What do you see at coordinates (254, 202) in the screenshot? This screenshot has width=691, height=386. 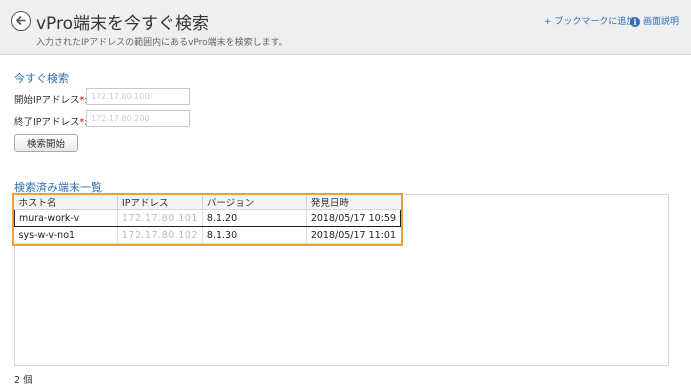 I see `column-header-version: バージョン` at bounding box center [254, 202].